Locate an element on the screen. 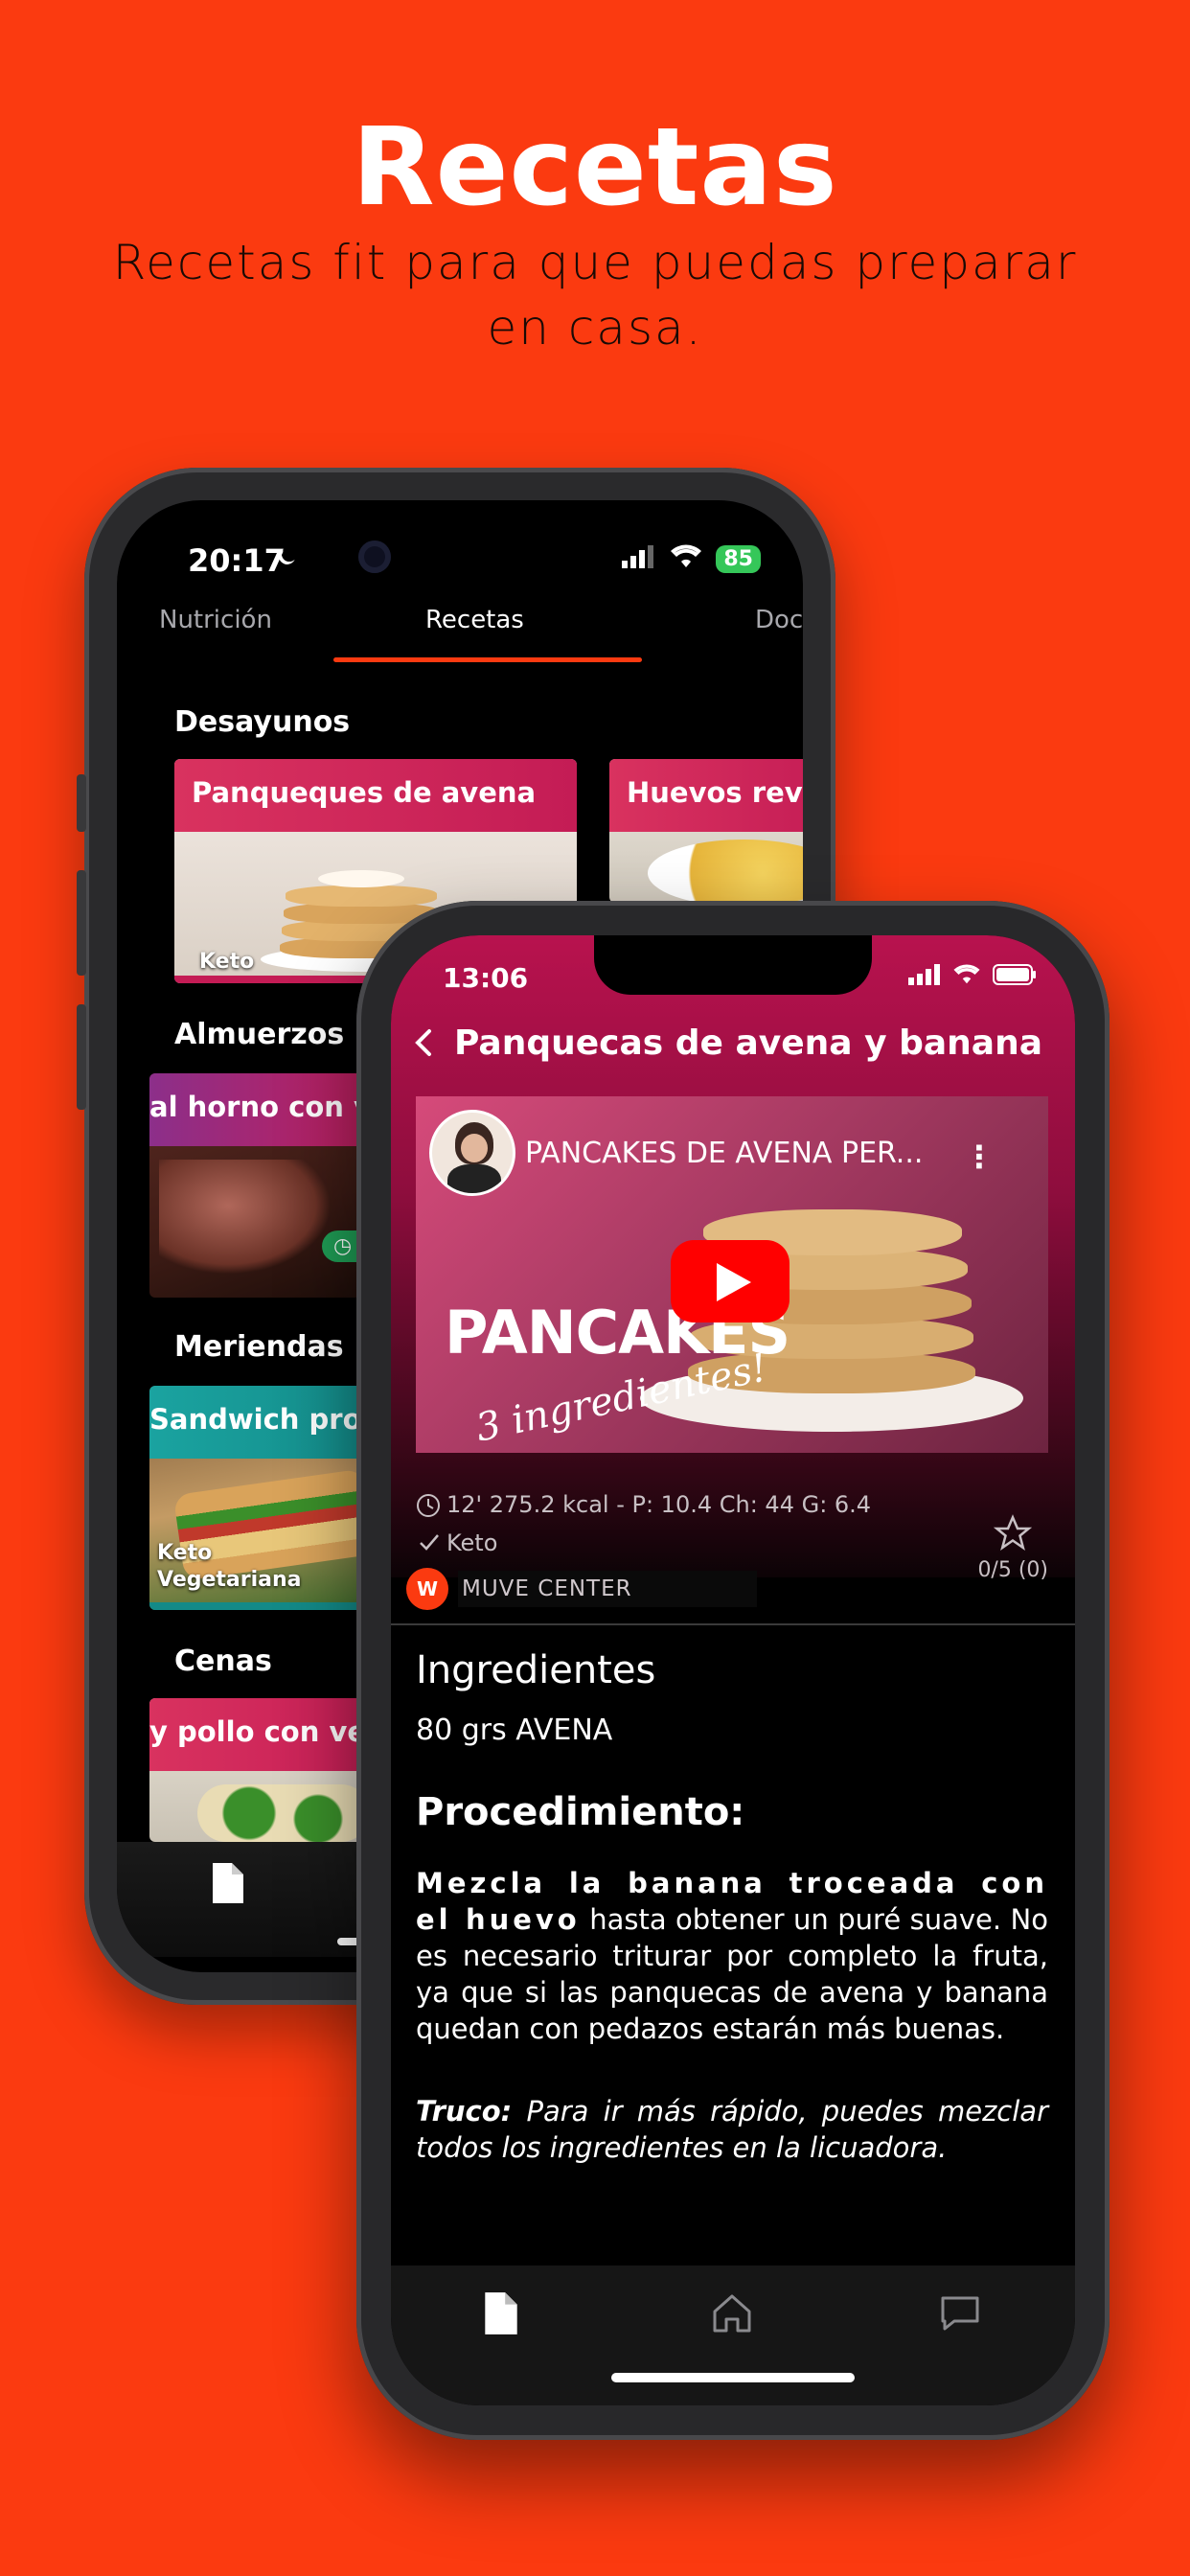 Image resolution: width=1190 pixels, height=2576 pixels. back-arrow-icon is located at coordinates (426, 1043).